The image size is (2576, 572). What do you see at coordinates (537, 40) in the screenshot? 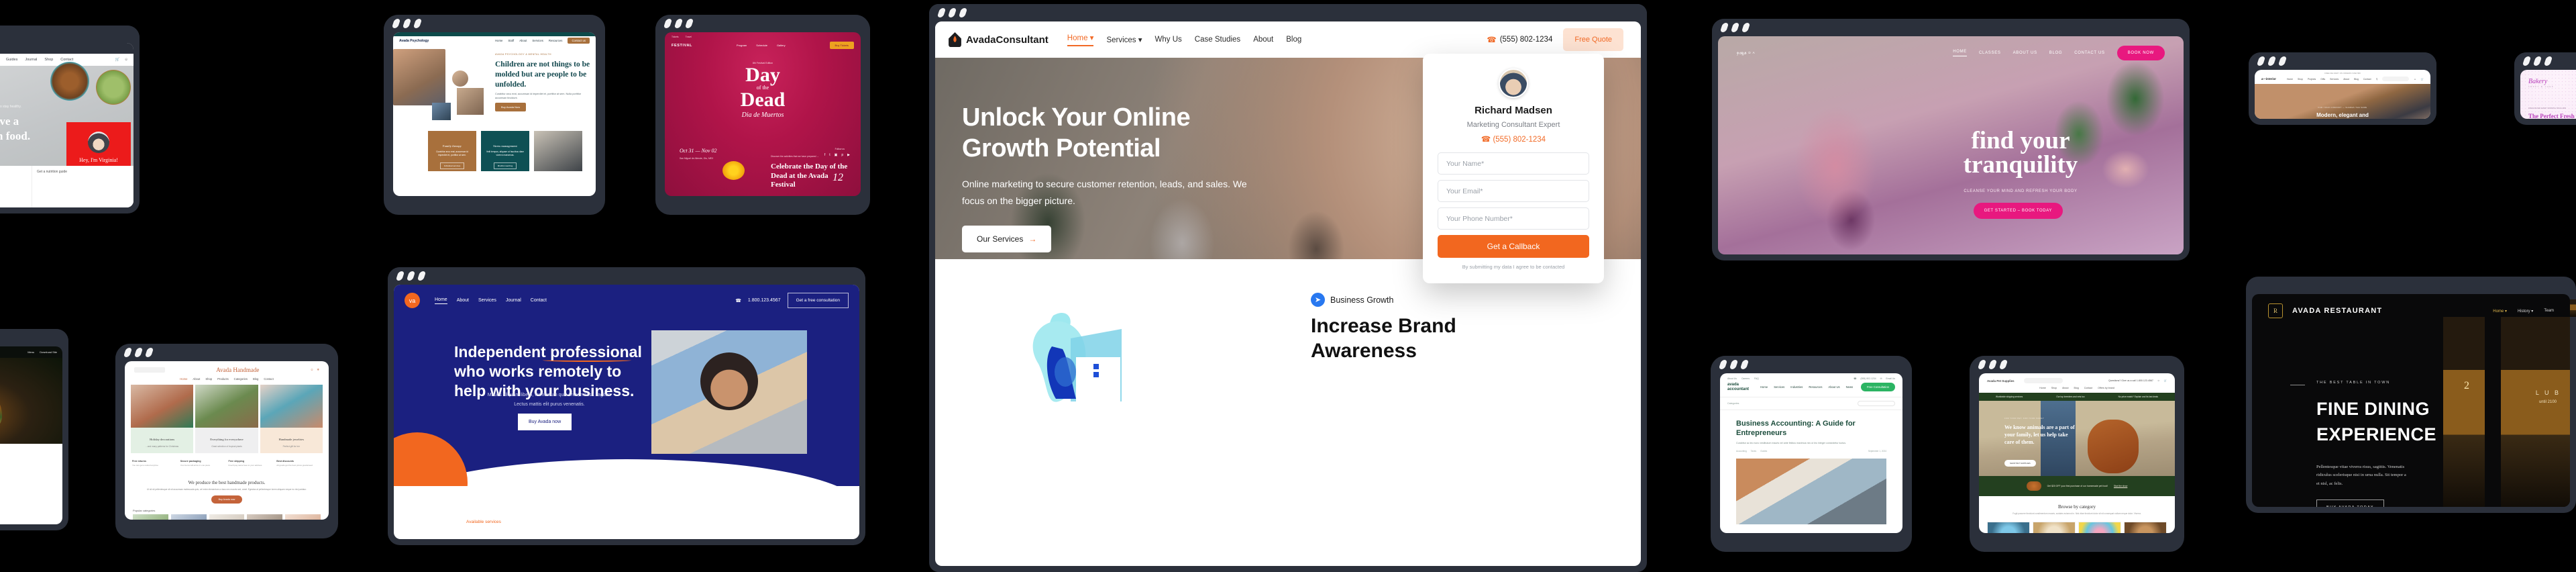
I see `psych-nav-services: Services` at bounding box center [537, 40].